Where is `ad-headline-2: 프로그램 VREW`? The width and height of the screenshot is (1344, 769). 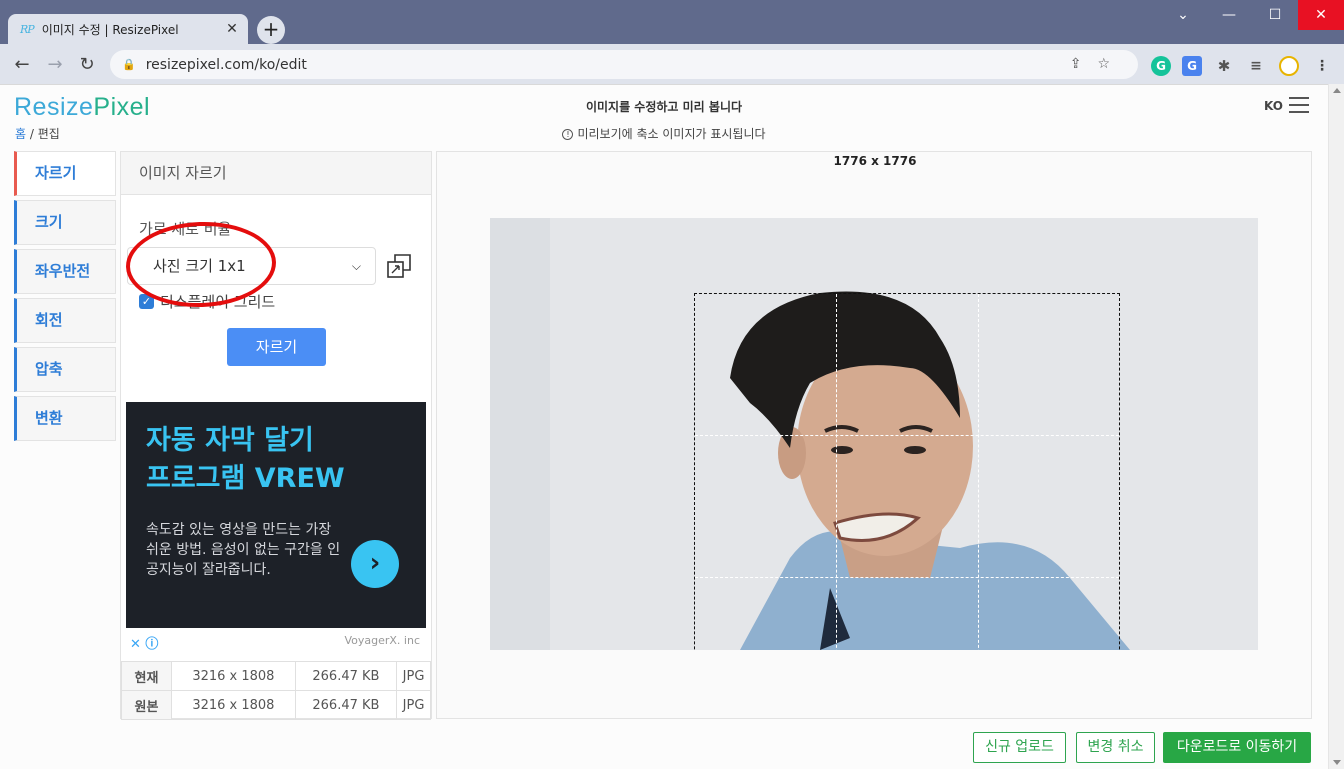 ad-headline-2: 프로그램 VREW is located at coordinates (245, 478).